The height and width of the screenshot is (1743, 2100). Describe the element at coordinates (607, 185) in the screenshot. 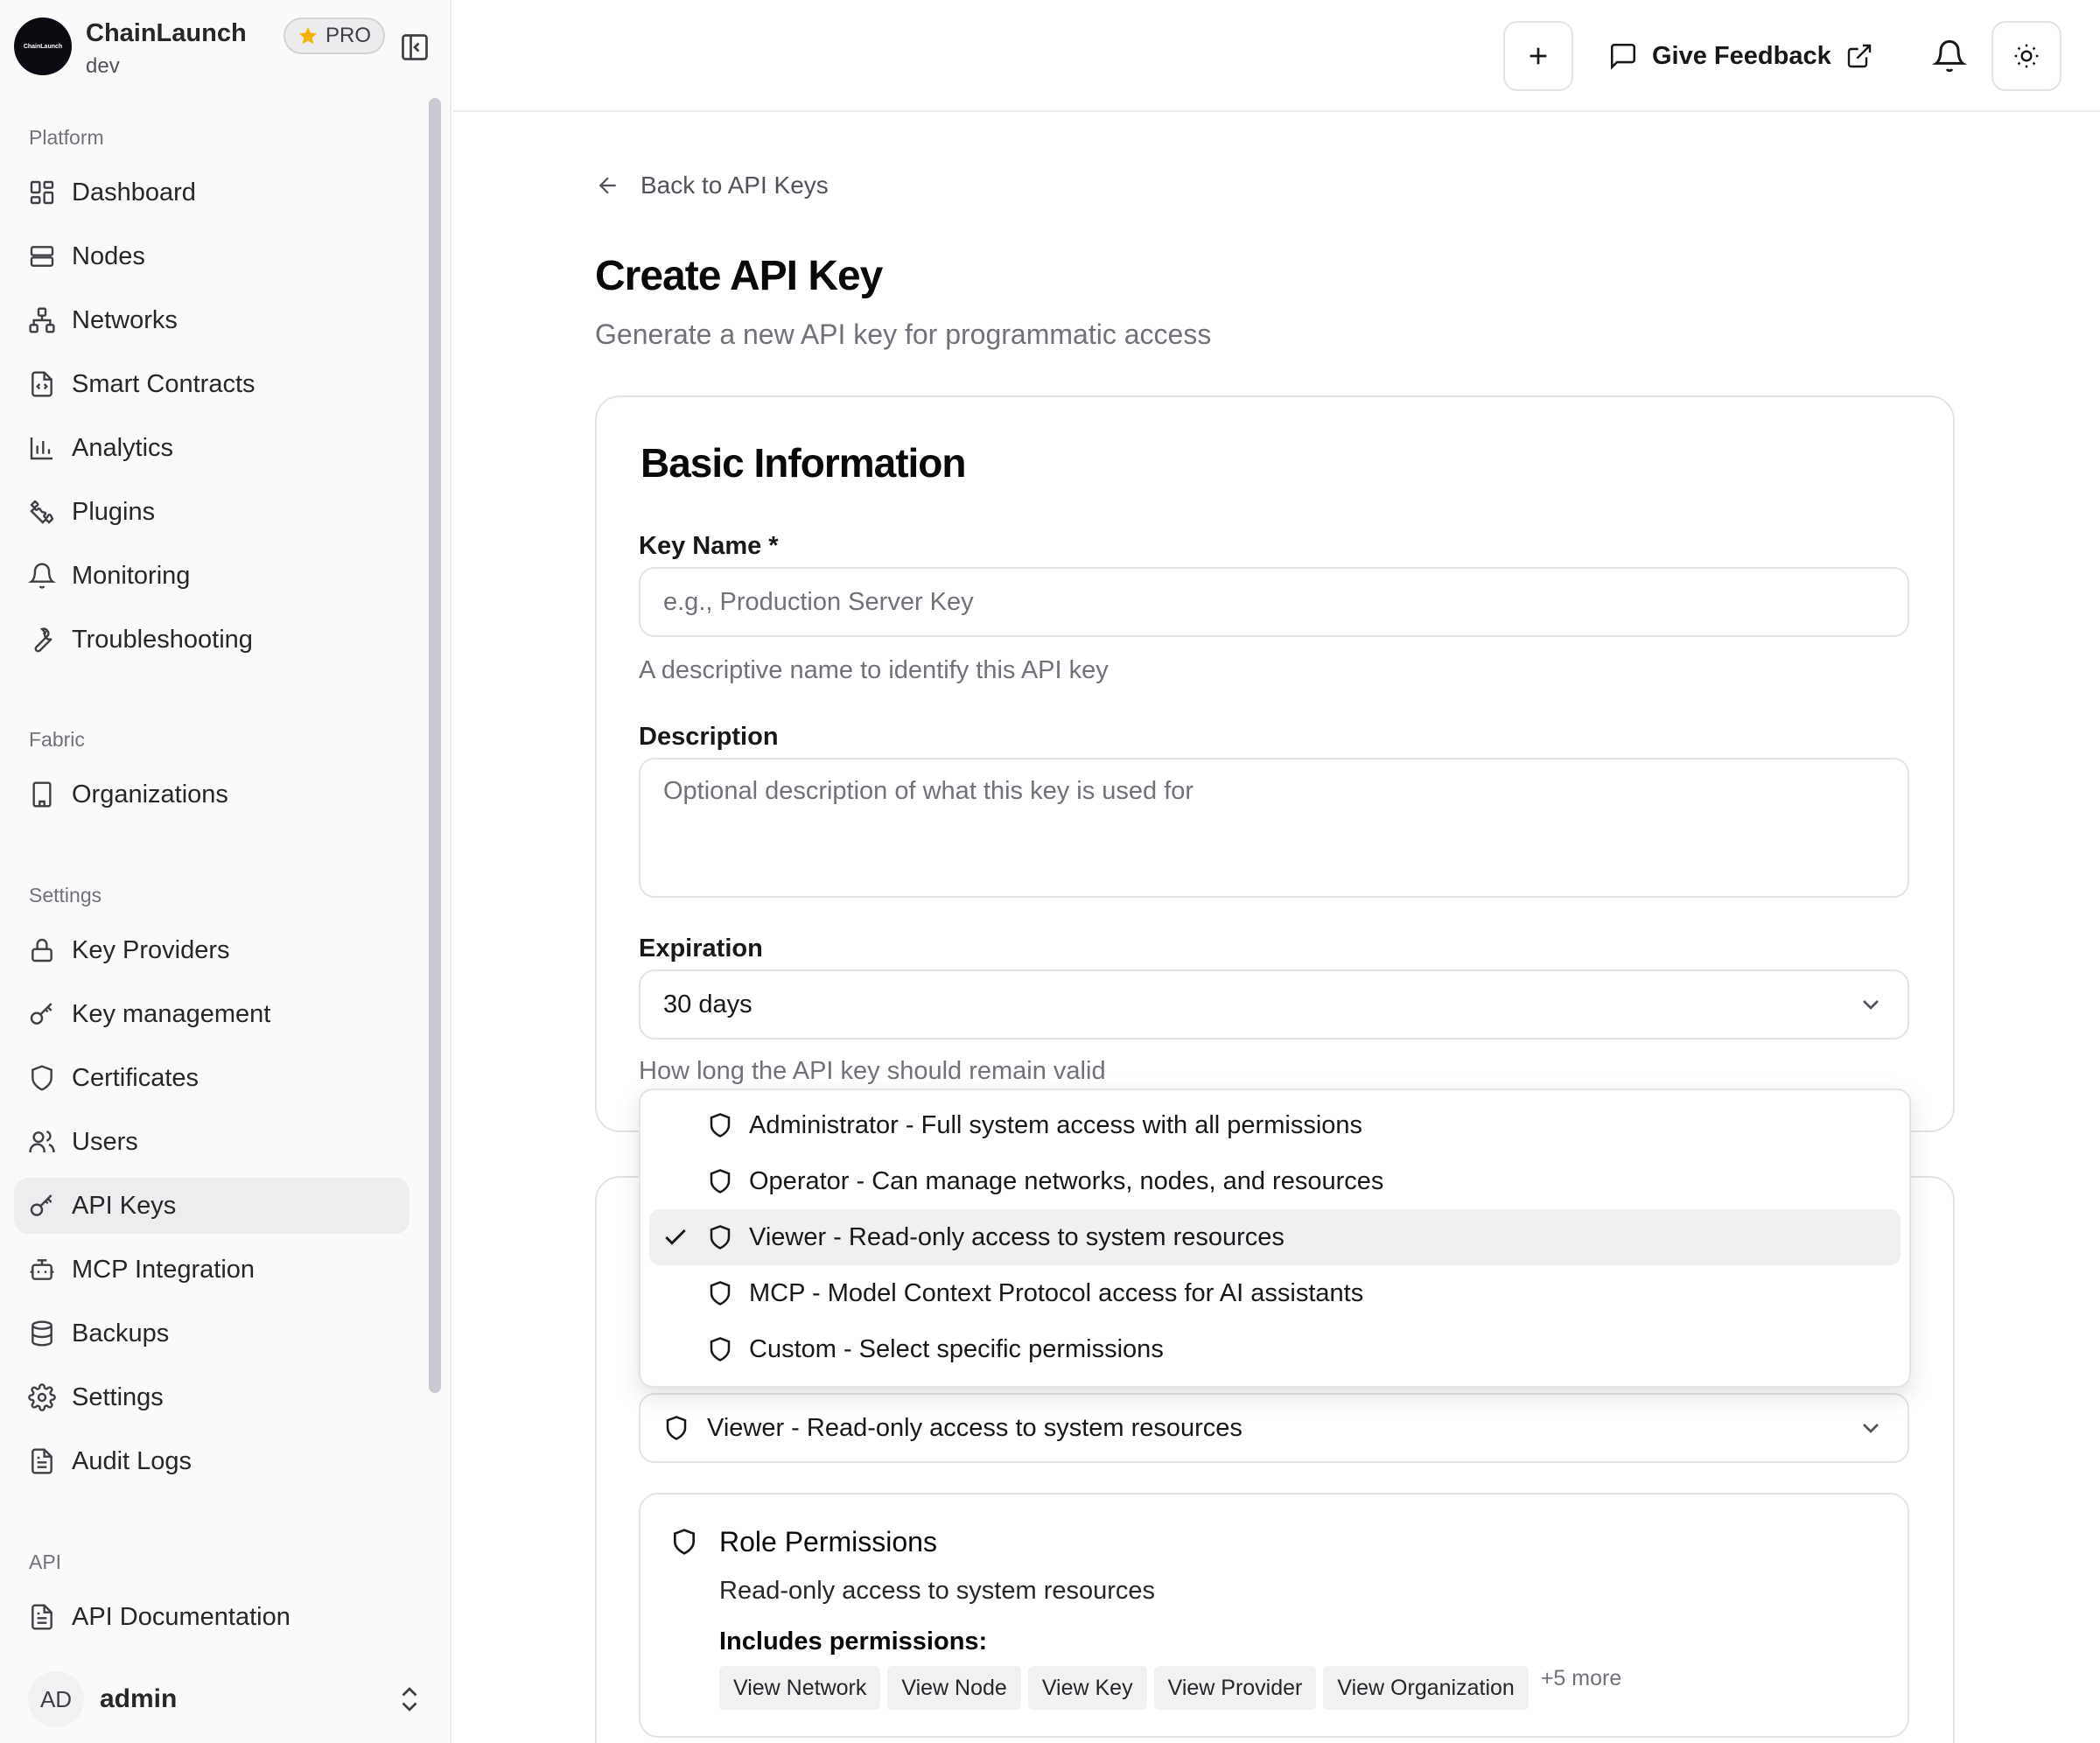

I see `arrow-left-icon` at that location.